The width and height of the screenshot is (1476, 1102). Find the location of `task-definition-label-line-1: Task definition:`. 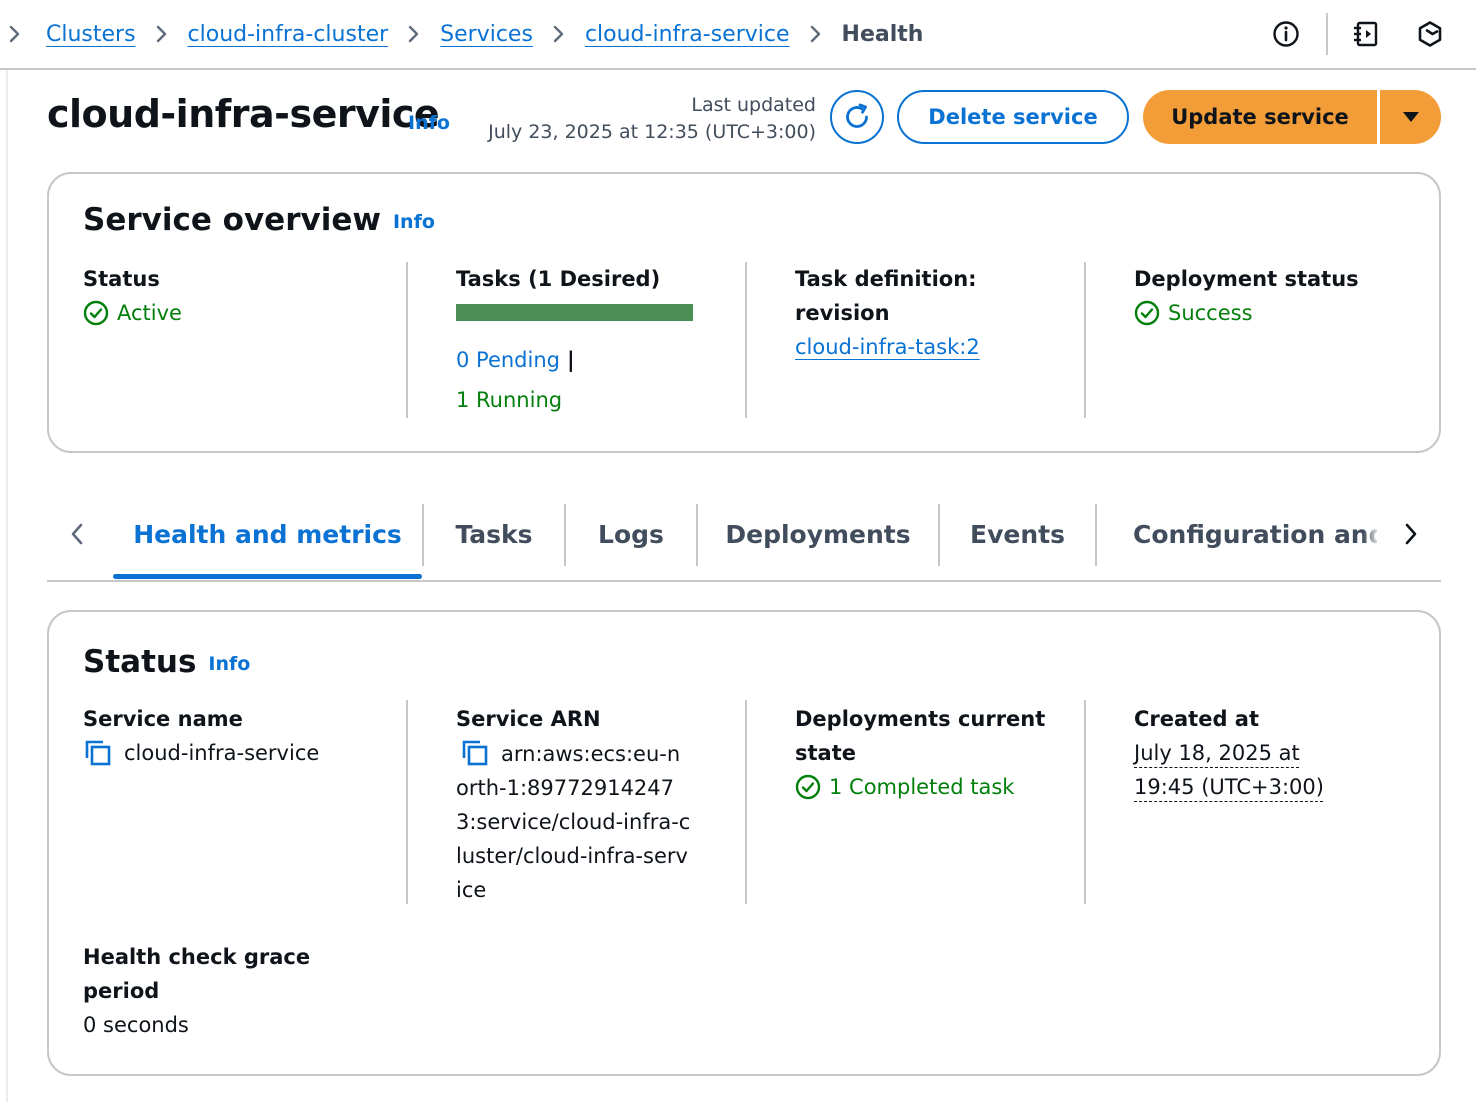

task-definition-label-line-1: Task definition: is located at coordinates (886, 279).